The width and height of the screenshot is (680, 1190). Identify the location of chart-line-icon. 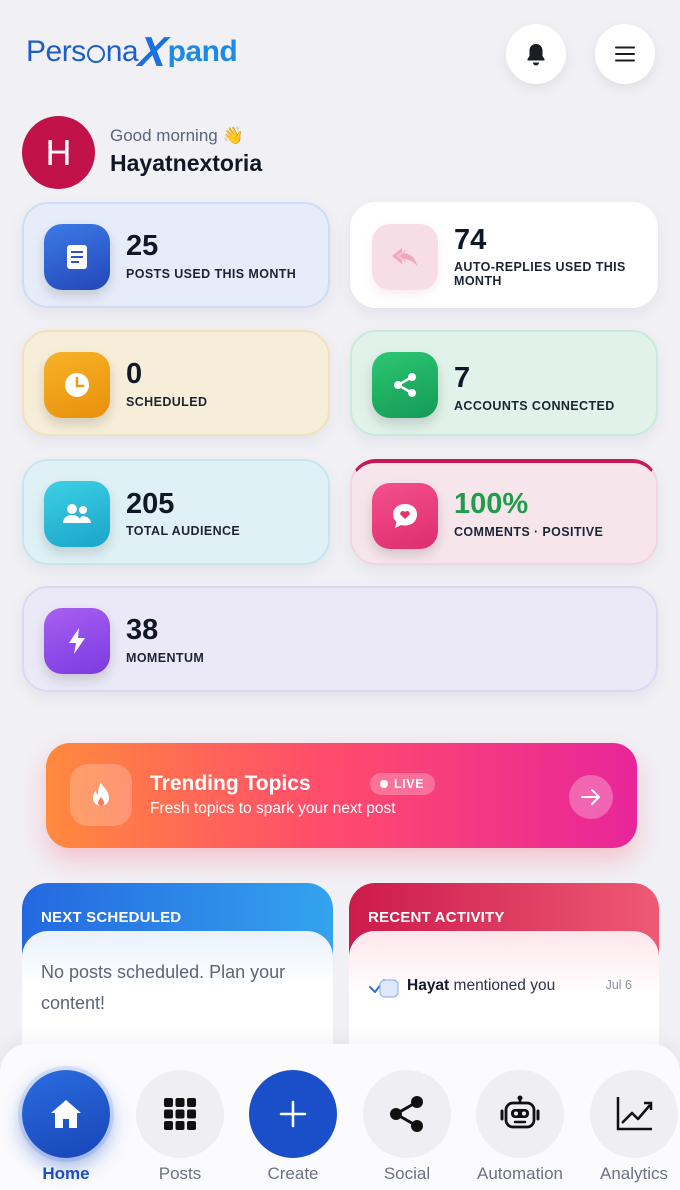
(634, 1114).